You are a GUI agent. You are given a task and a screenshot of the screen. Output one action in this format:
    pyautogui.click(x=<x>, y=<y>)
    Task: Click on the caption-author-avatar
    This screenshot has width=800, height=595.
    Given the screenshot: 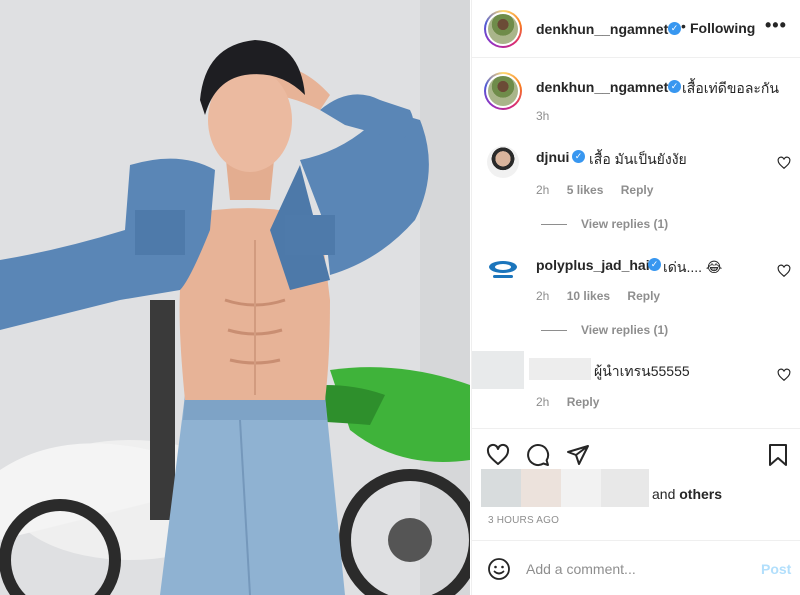 What is the action you would take?
    pyautogui.click(x=503, y=91)
    